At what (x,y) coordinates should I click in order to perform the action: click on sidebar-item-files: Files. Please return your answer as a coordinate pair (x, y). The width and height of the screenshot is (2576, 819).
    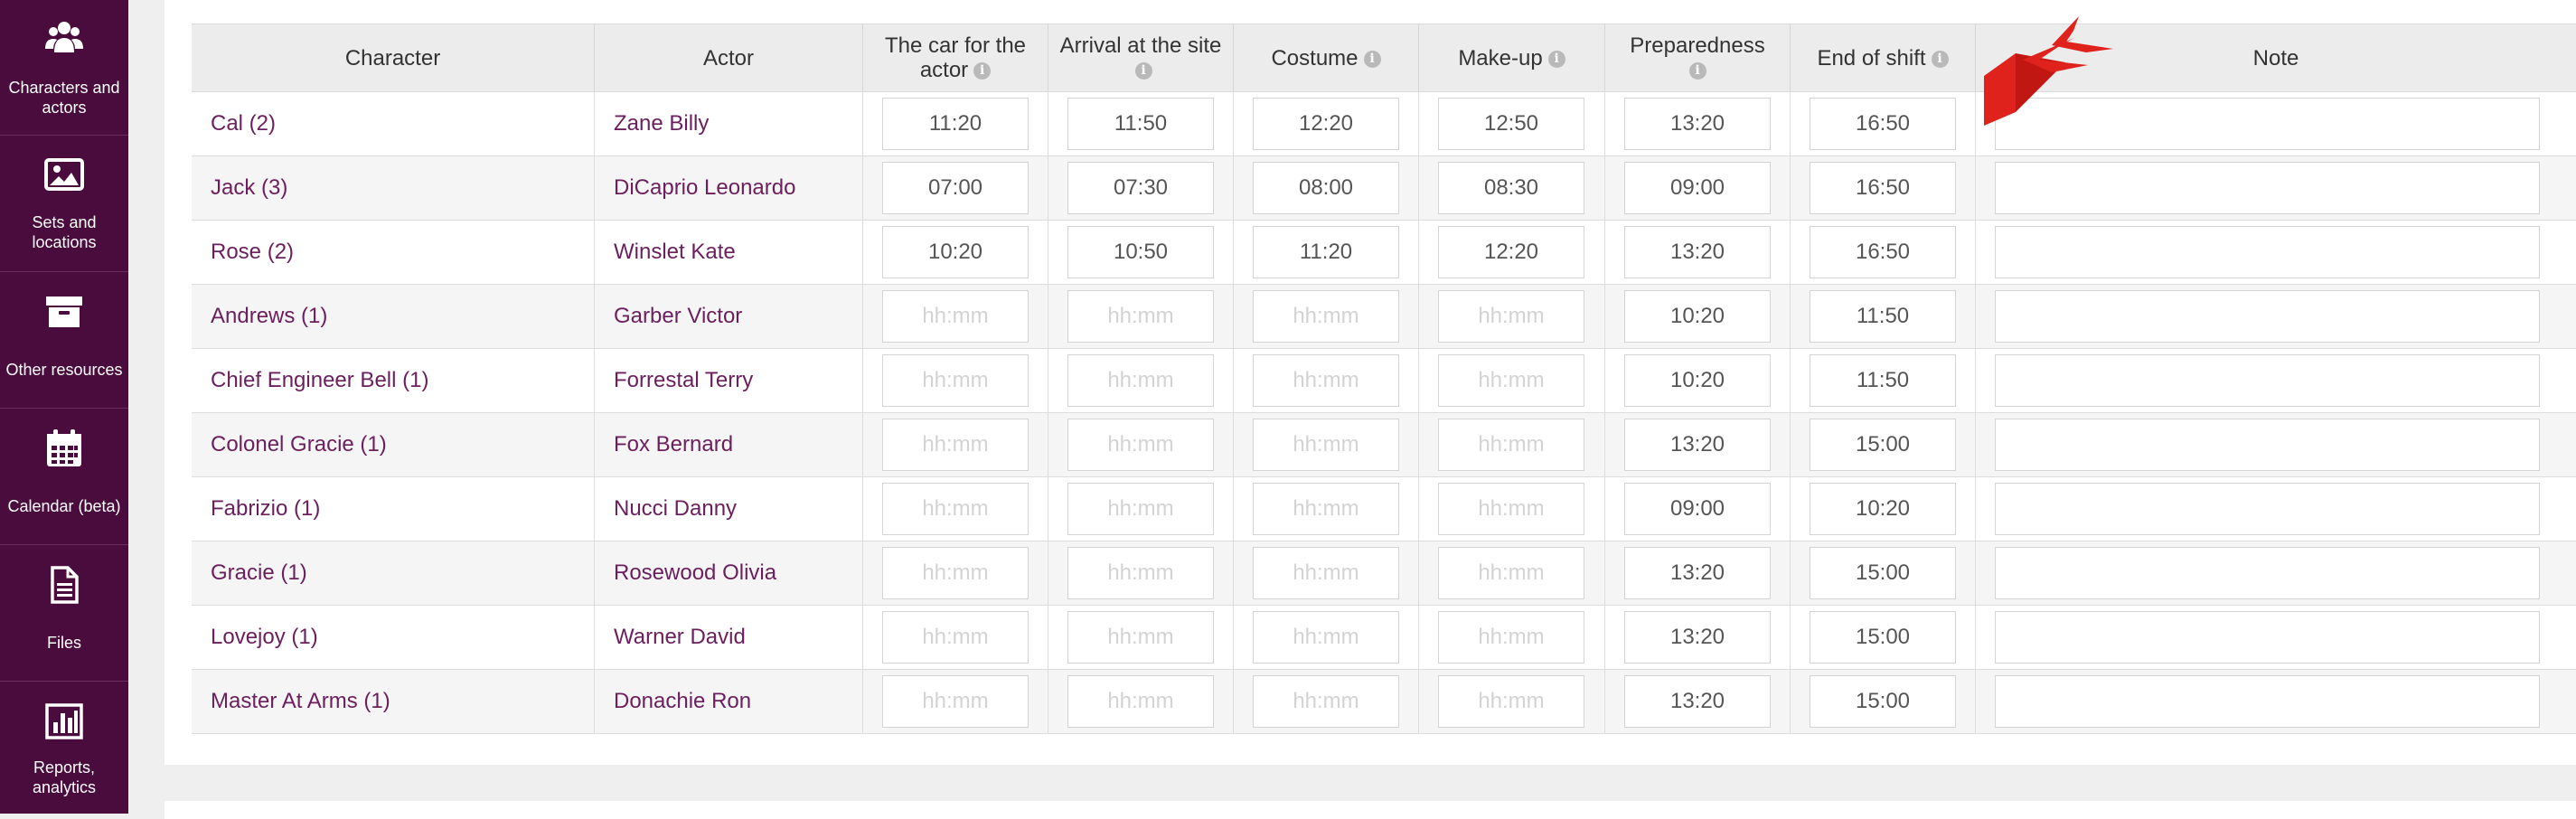
    Looking at the image, I should click on (64, 614).